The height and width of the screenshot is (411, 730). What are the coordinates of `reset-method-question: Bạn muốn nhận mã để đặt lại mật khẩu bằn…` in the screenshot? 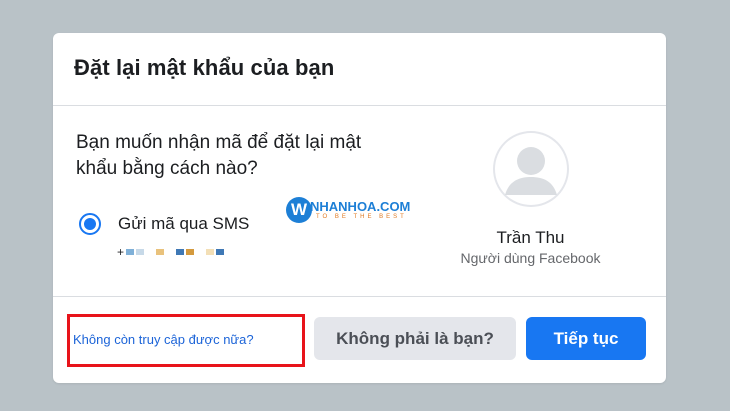 It's located at (219, 155).